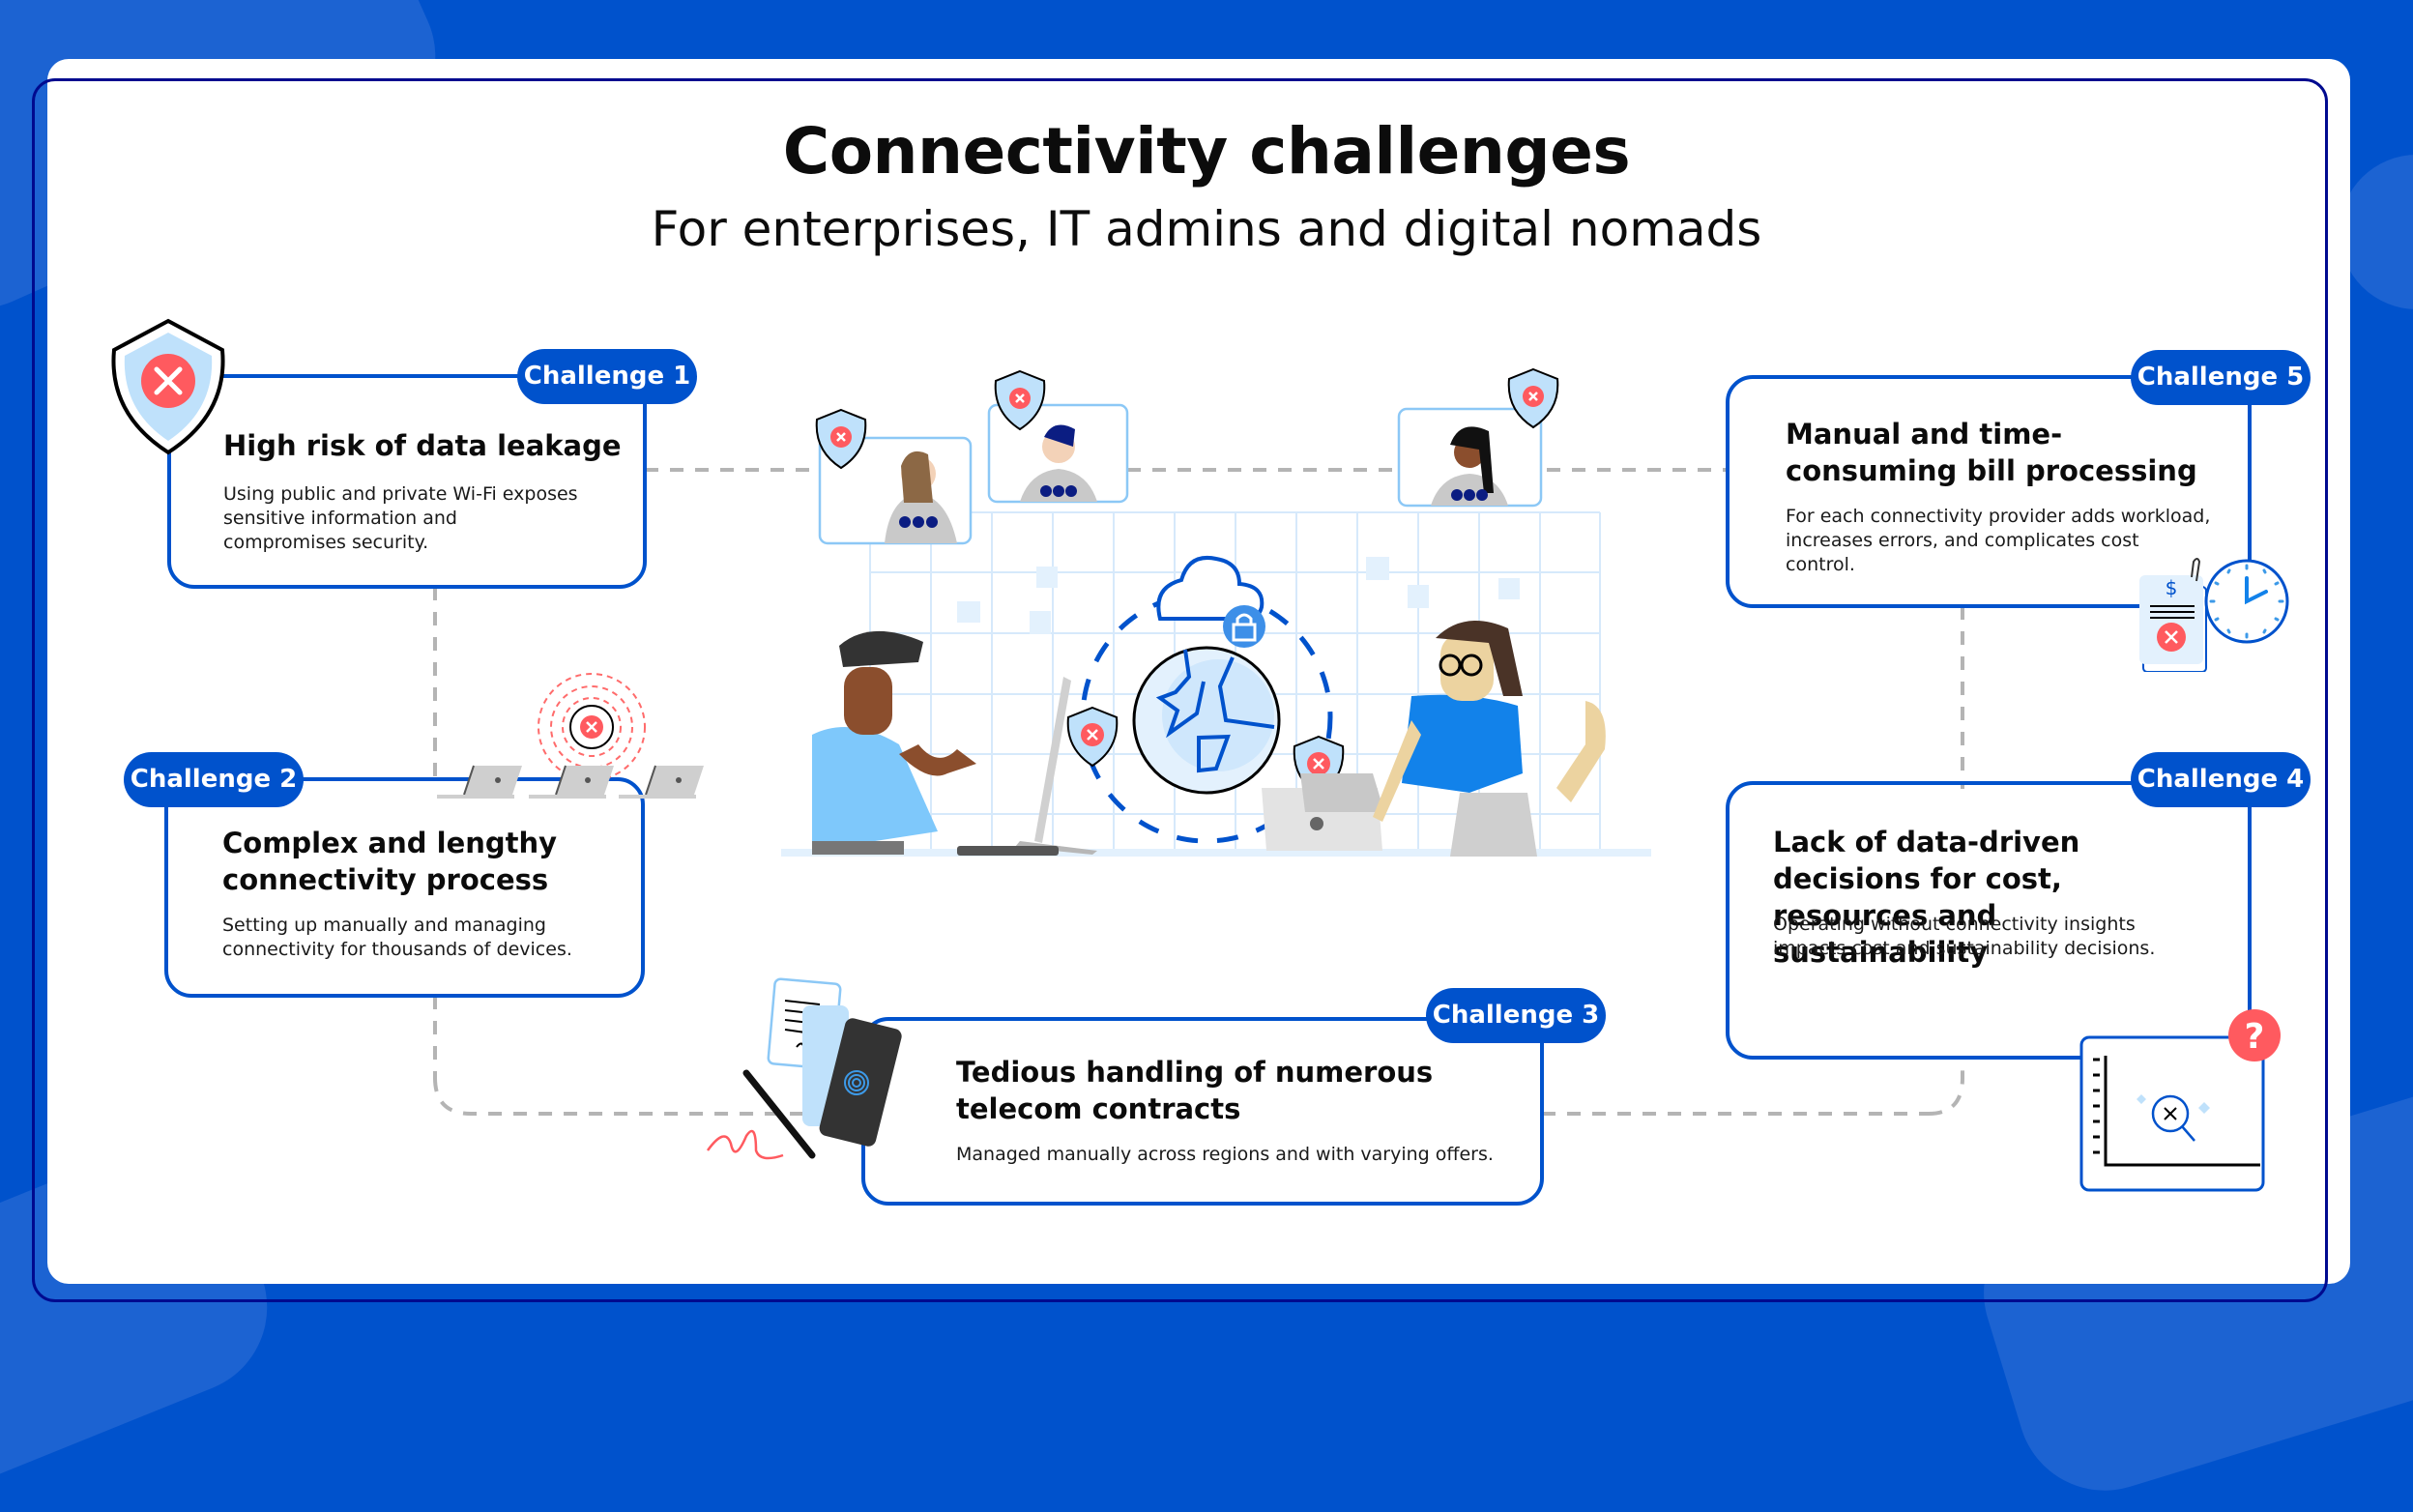 The height and width of the screenshot is (1512, 2413). I want to click on signature-squiggle, so click(745, 1144).